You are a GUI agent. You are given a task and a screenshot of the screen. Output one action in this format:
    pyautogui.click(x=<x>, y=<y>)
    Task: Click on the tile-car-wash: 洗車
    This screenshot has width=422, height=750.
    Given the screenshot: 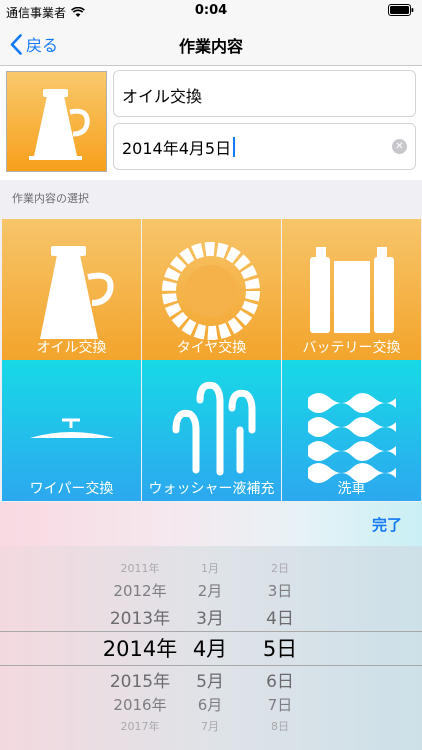 What is the action you would take?
    pyautogui.click(x=351, y=430)
    